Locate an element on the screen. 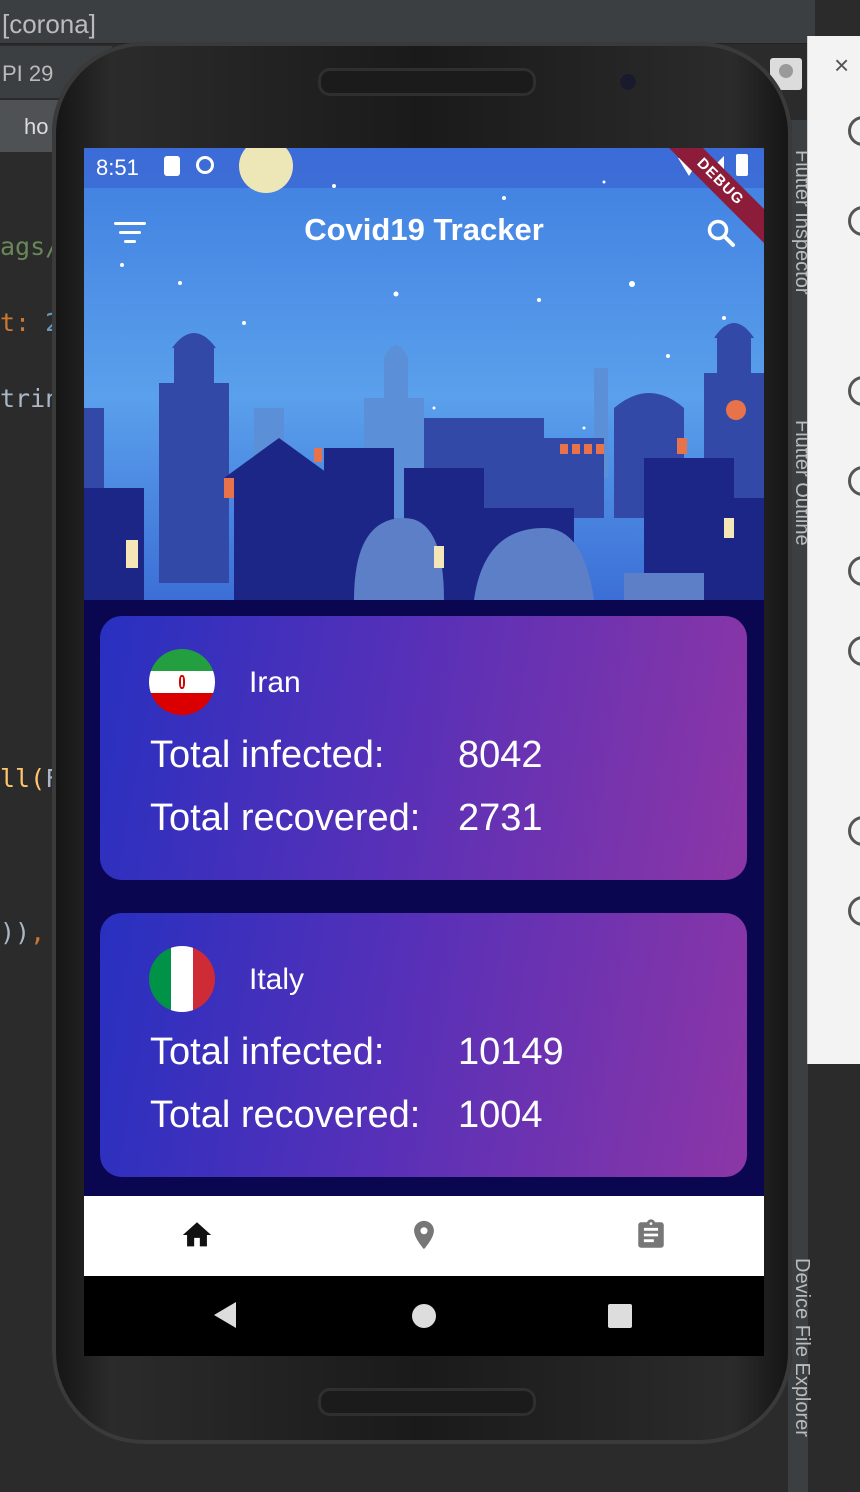 The image size is (860, 1492). rotate-icon is located at coordinates (854, 391).